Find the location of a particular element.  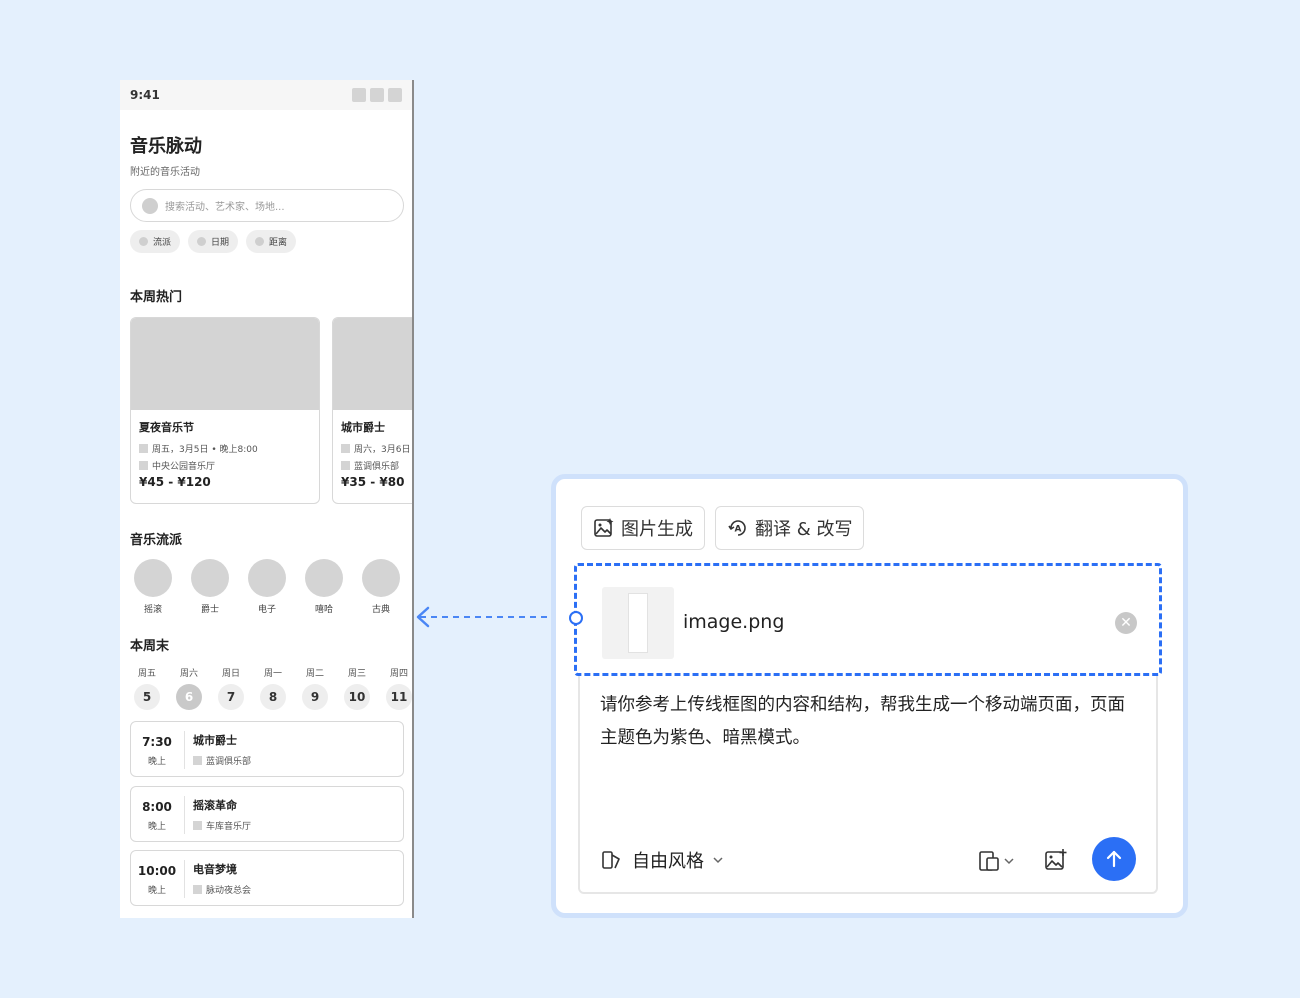

day-item: 周二 9 is located at coordinates (315, 688).